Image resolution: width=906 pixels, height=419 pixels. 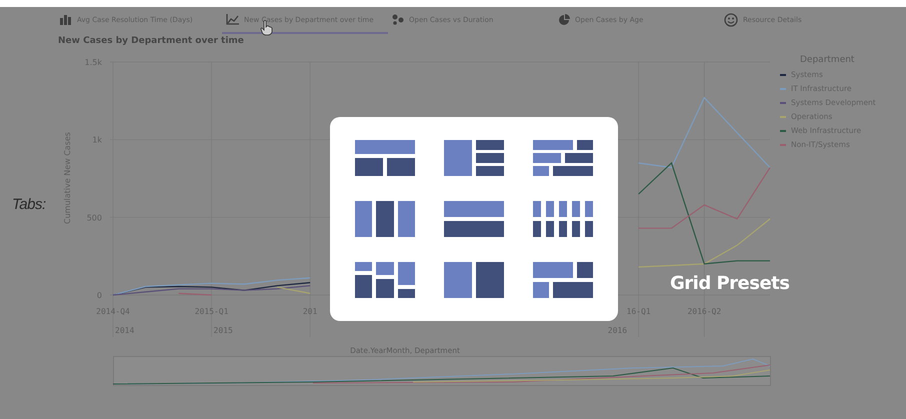 I want to click on pie-chart-icon, so click(x=564, y=20).